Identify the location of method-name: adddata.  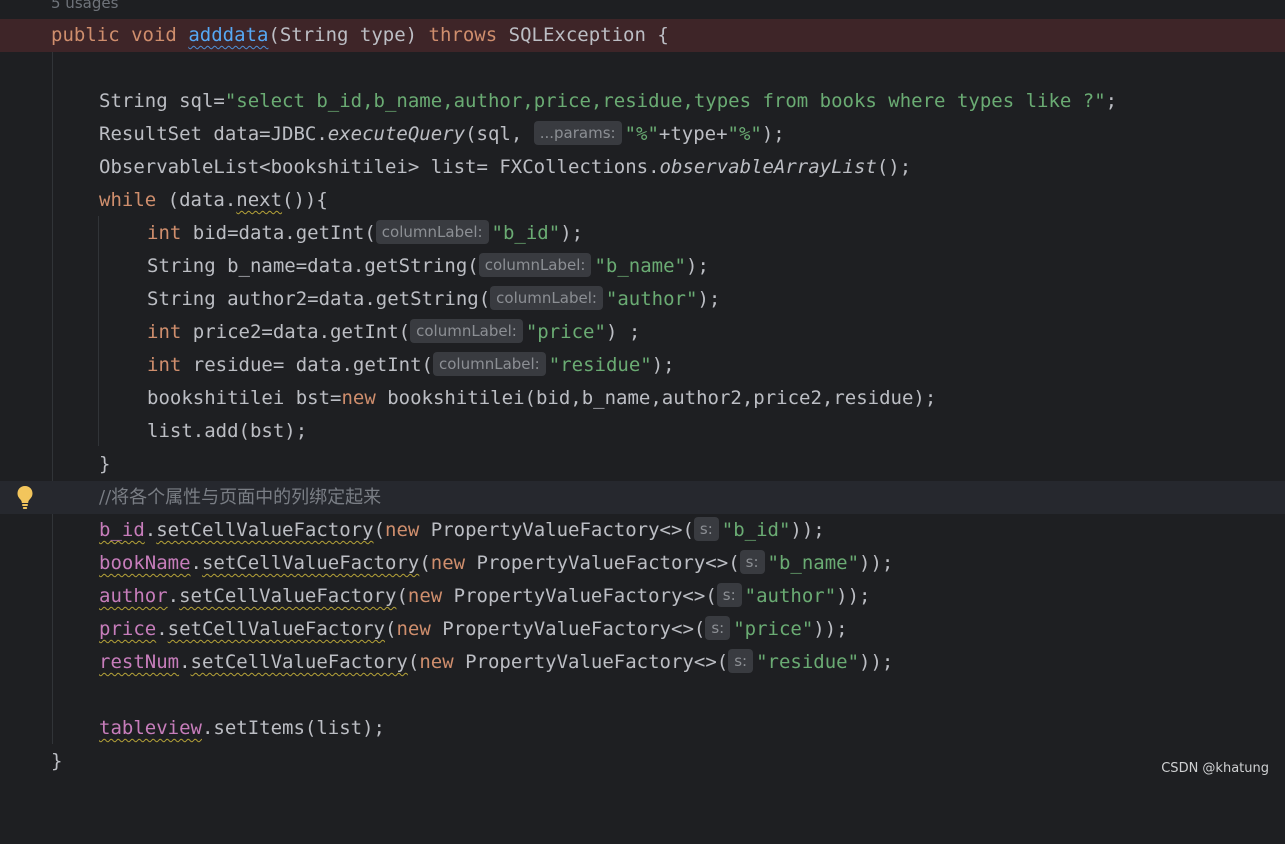
(228, 35).